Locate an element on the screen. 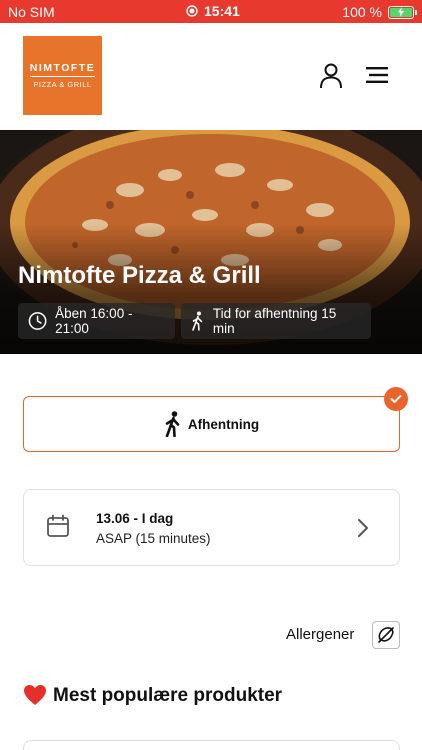 The image size is (422, 750). user-icon is located at coordinates (331, 78).